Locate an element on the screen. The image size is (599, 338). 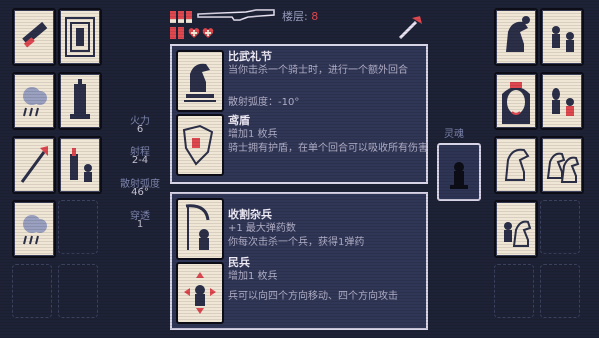
knight-tournament-icon is located at coordinates (200, 82).